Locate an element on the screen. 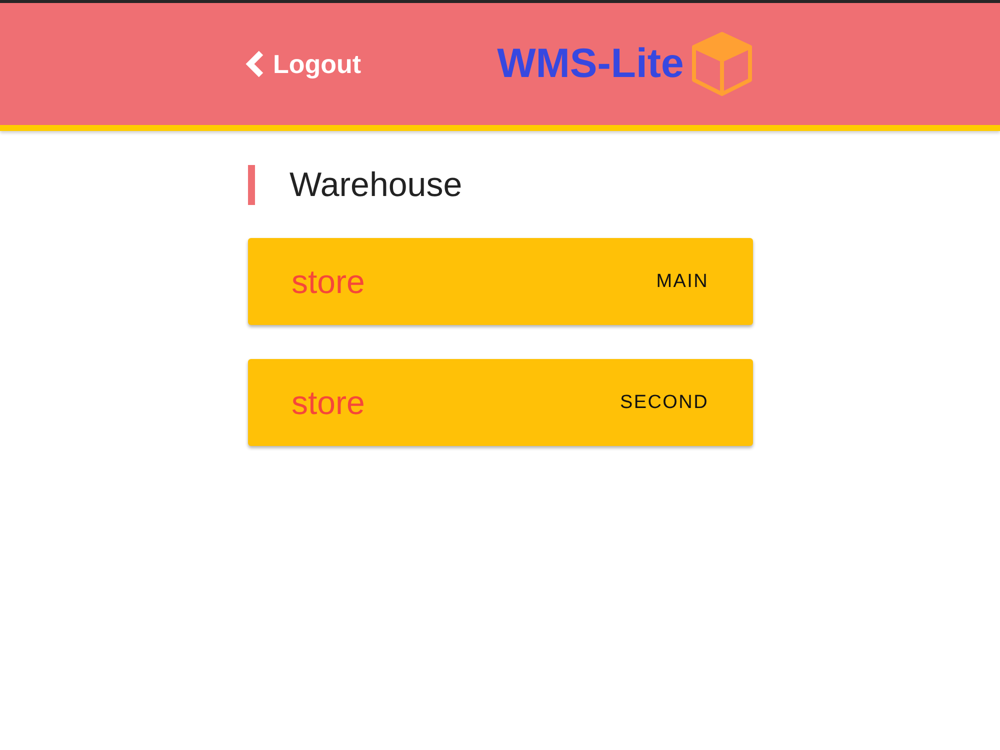 This screenshot has height=750, width=1000. store-card: store MAIN is located at coordinates (500, 281).